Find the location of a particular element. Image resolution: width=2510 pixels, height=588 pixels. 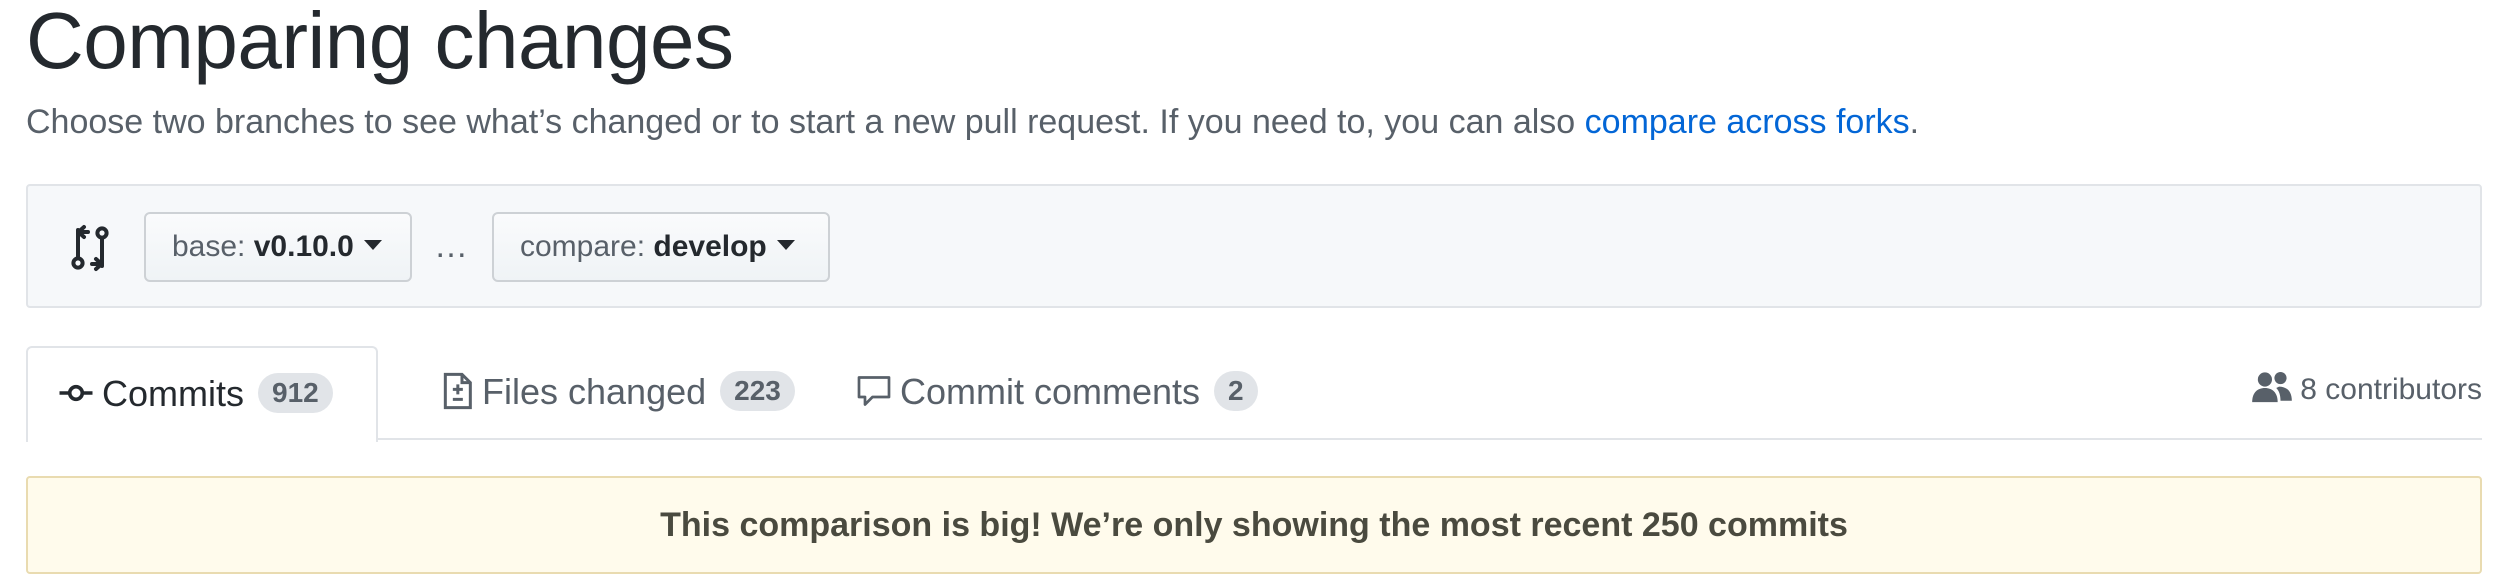

compare-branch-value: develop is located at coordinates (710, 246).